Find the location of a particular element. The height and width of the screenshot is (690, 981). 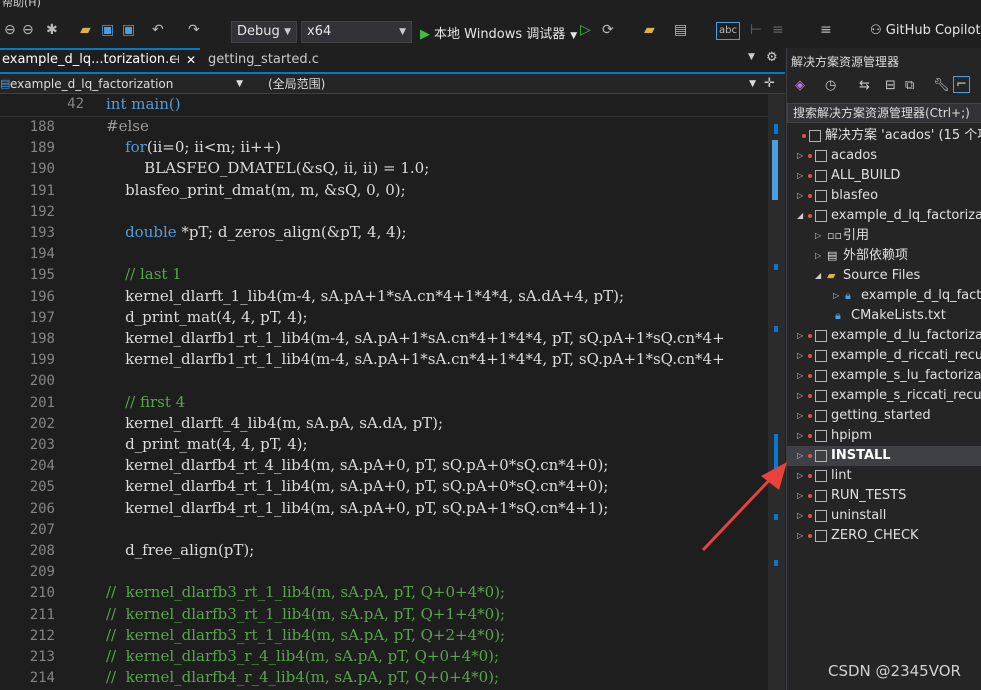

toolbar-overflow-icon: ≡ is located at coordinates (826, 30).